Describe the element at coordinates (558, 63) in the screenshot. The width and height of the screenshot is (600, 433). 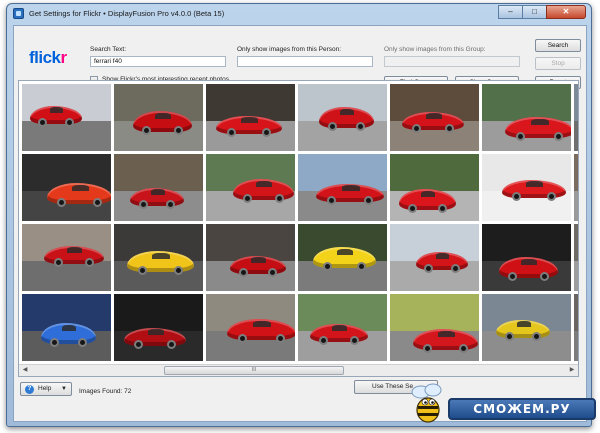
I see `stop-button: Stop` at that location.